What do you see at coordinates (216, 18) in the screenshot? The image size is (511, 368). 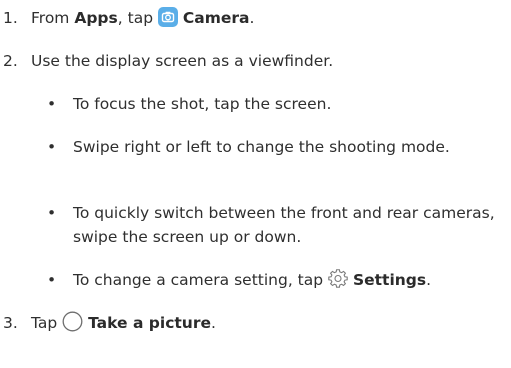 I see `camera-label: Camera` at bounding box center [216, 18].